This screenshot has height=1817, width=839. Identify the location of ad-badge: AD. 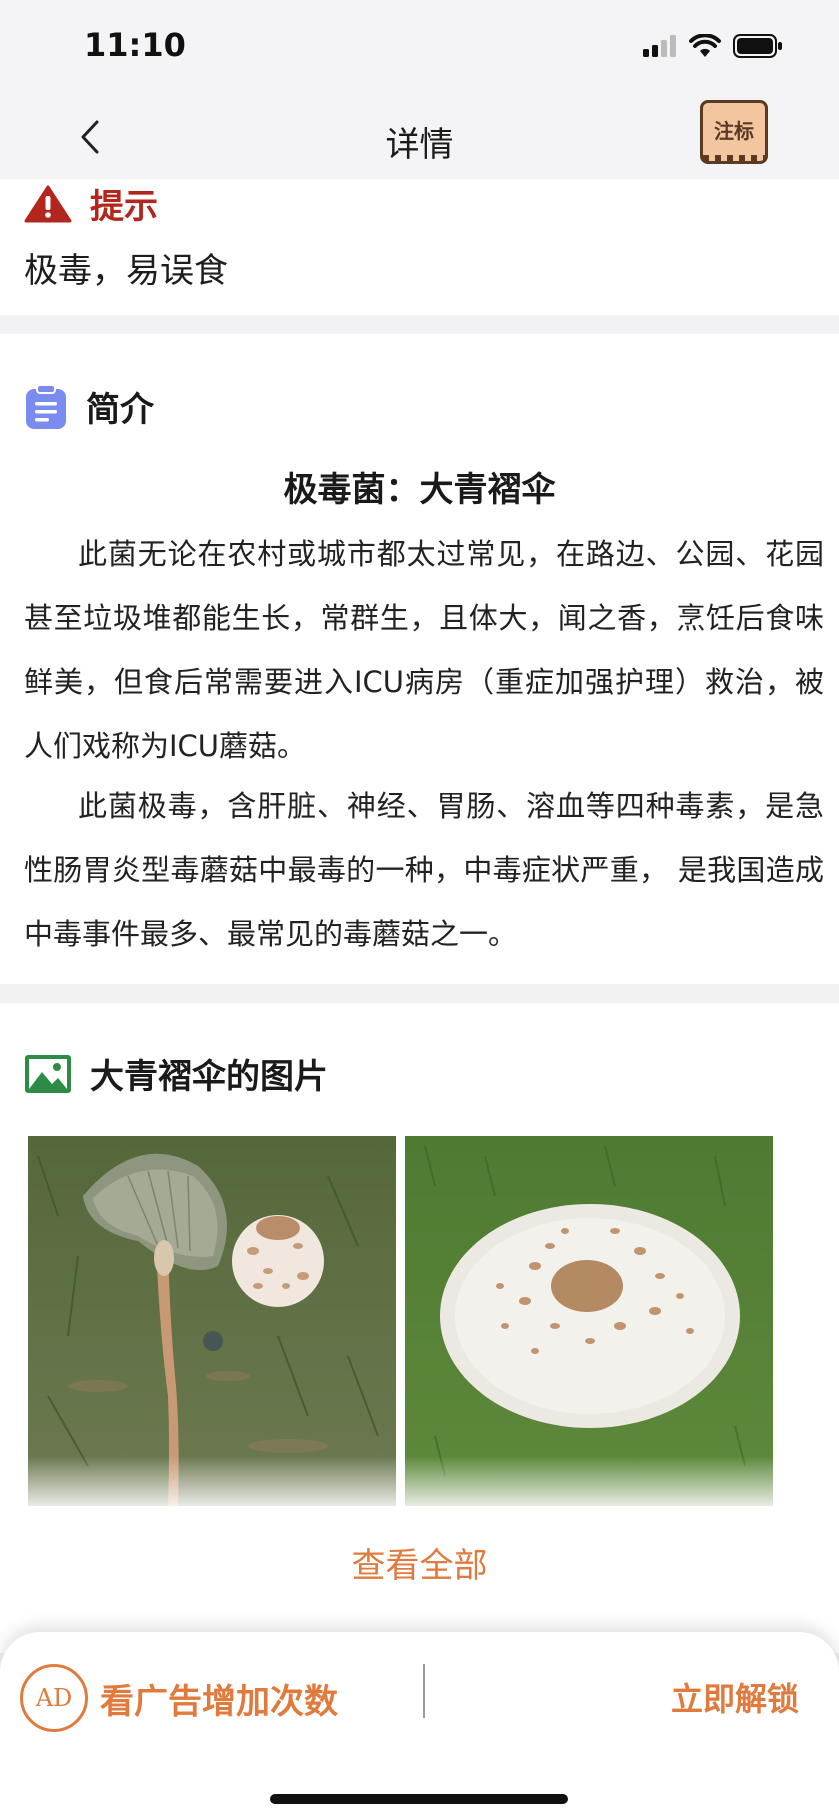
(54, 1698).